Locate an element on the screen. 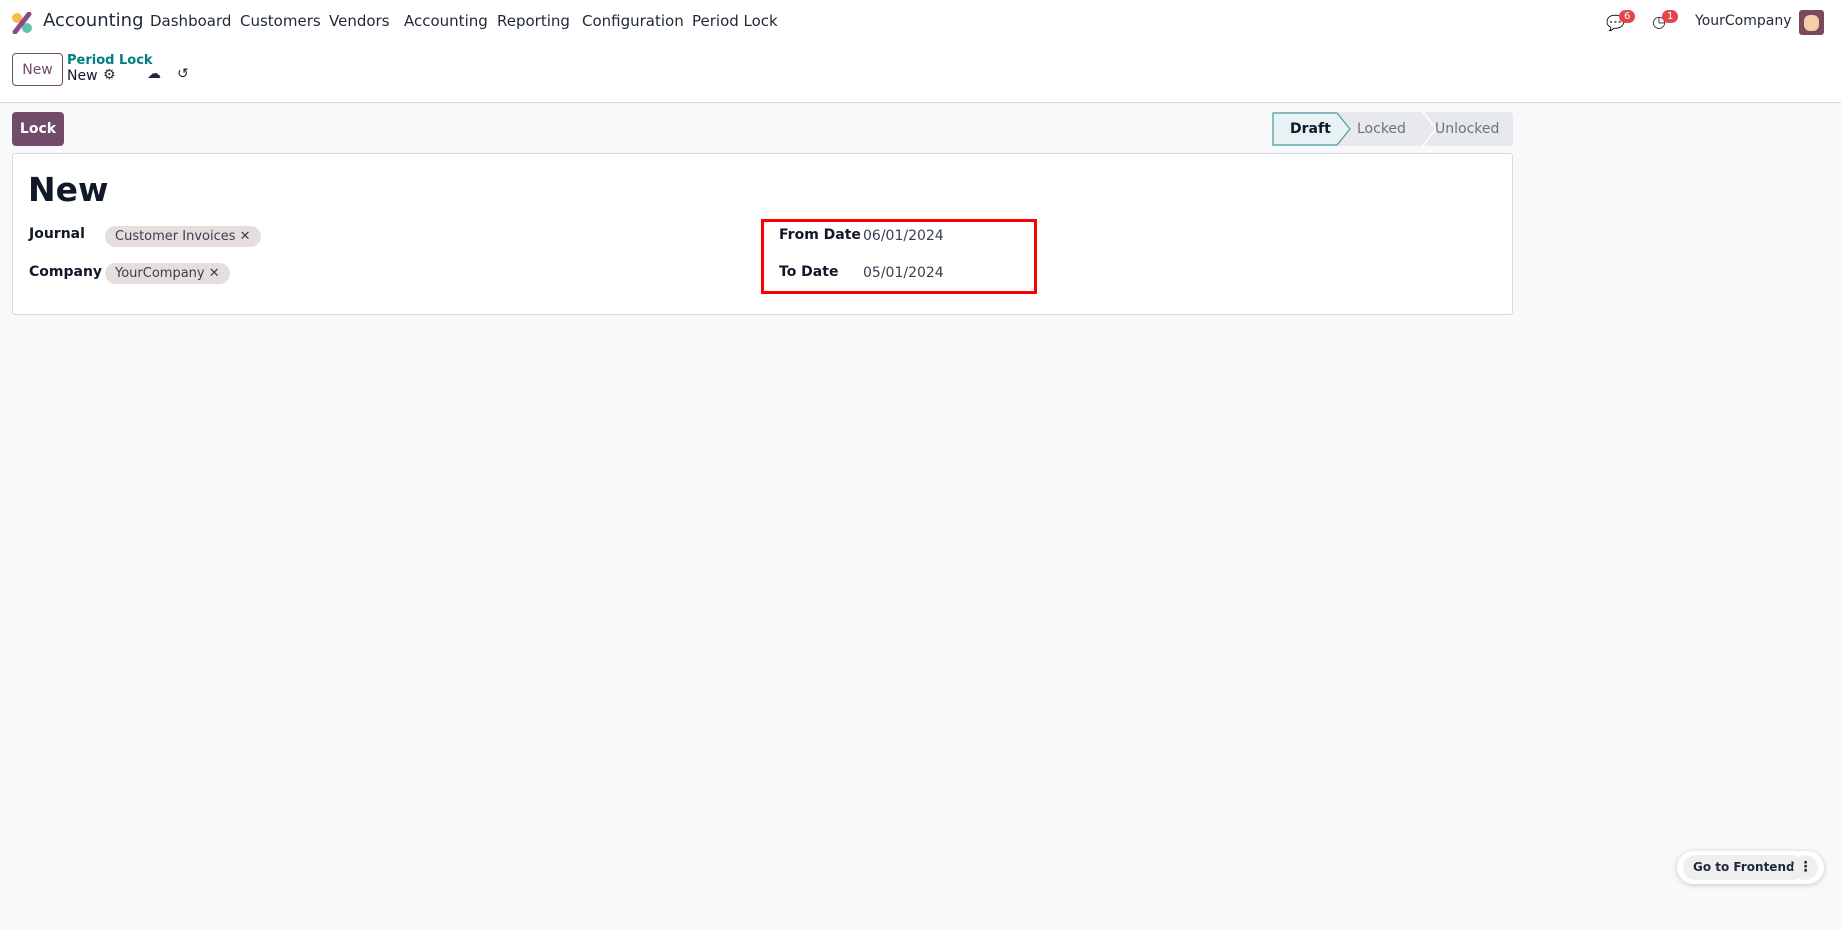 The height and width of the screenshot is (930, 1841). menu-customers: Customers is located at coordinates (280, 21).